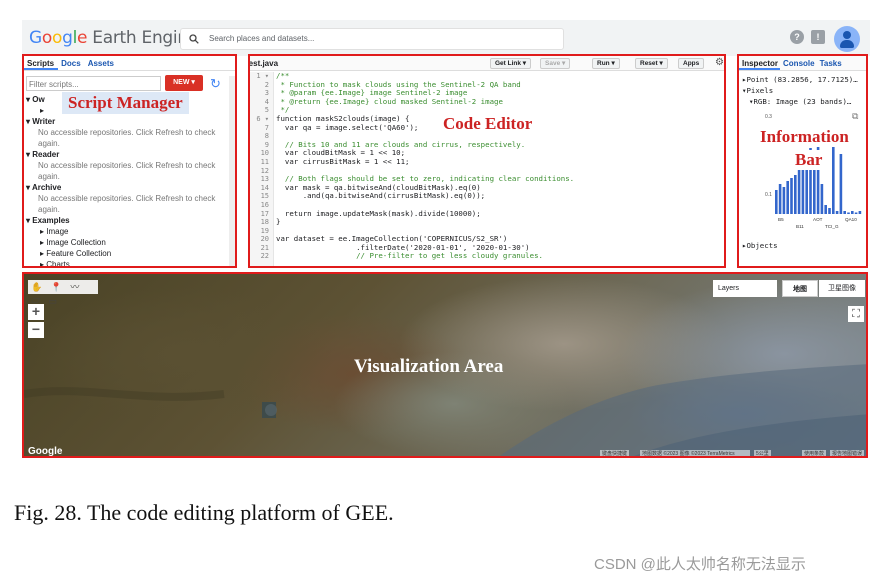 This screenshot has height=584, width=882. Describe the element at coordinates (264, 213) in the screenshot. I see `line-number: 17` at that location.